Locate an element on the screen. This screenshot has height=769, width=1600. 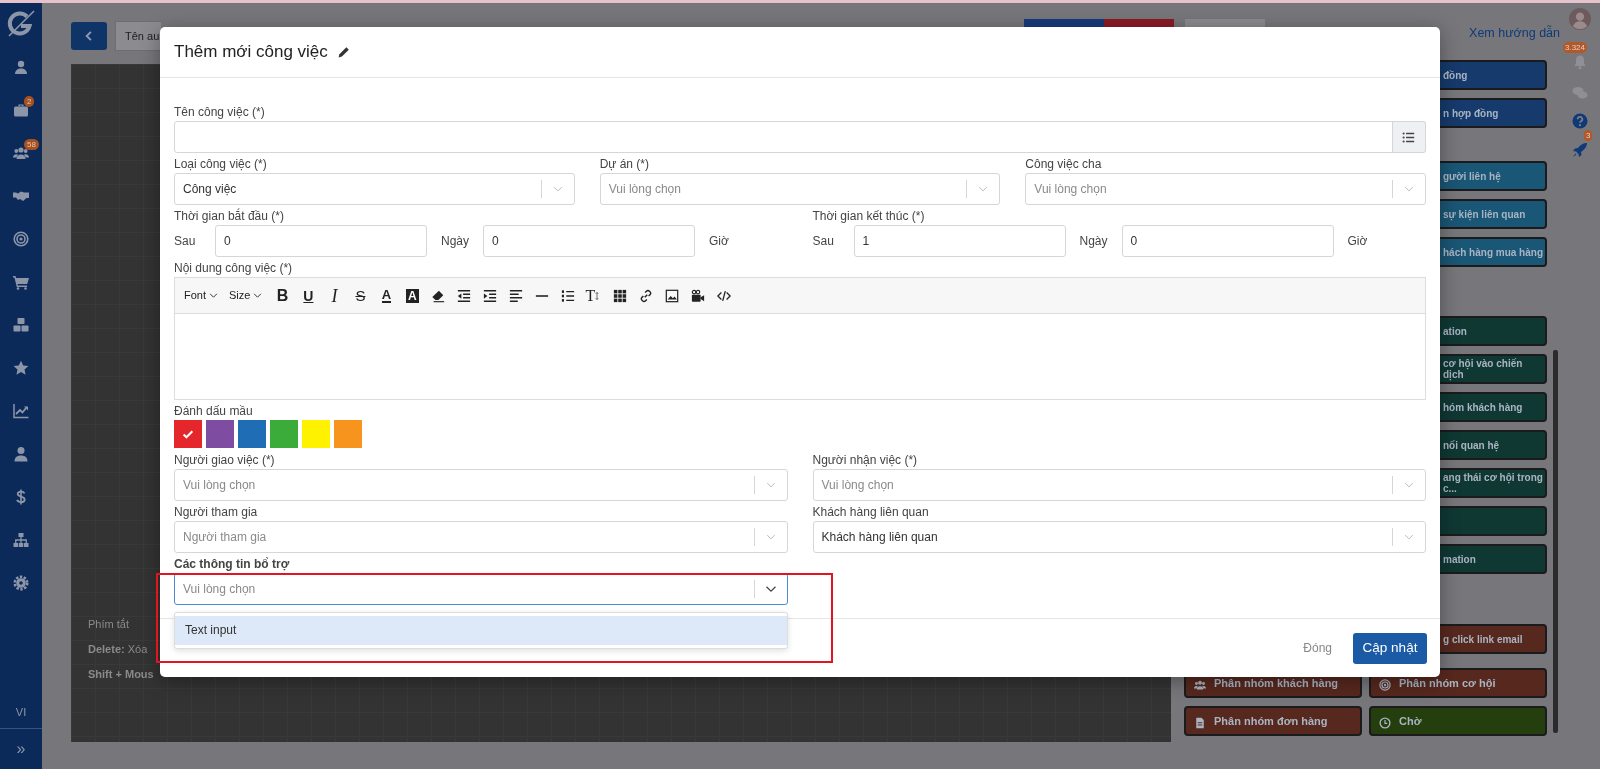
italic-button: I is located at coordinates (334, 295).